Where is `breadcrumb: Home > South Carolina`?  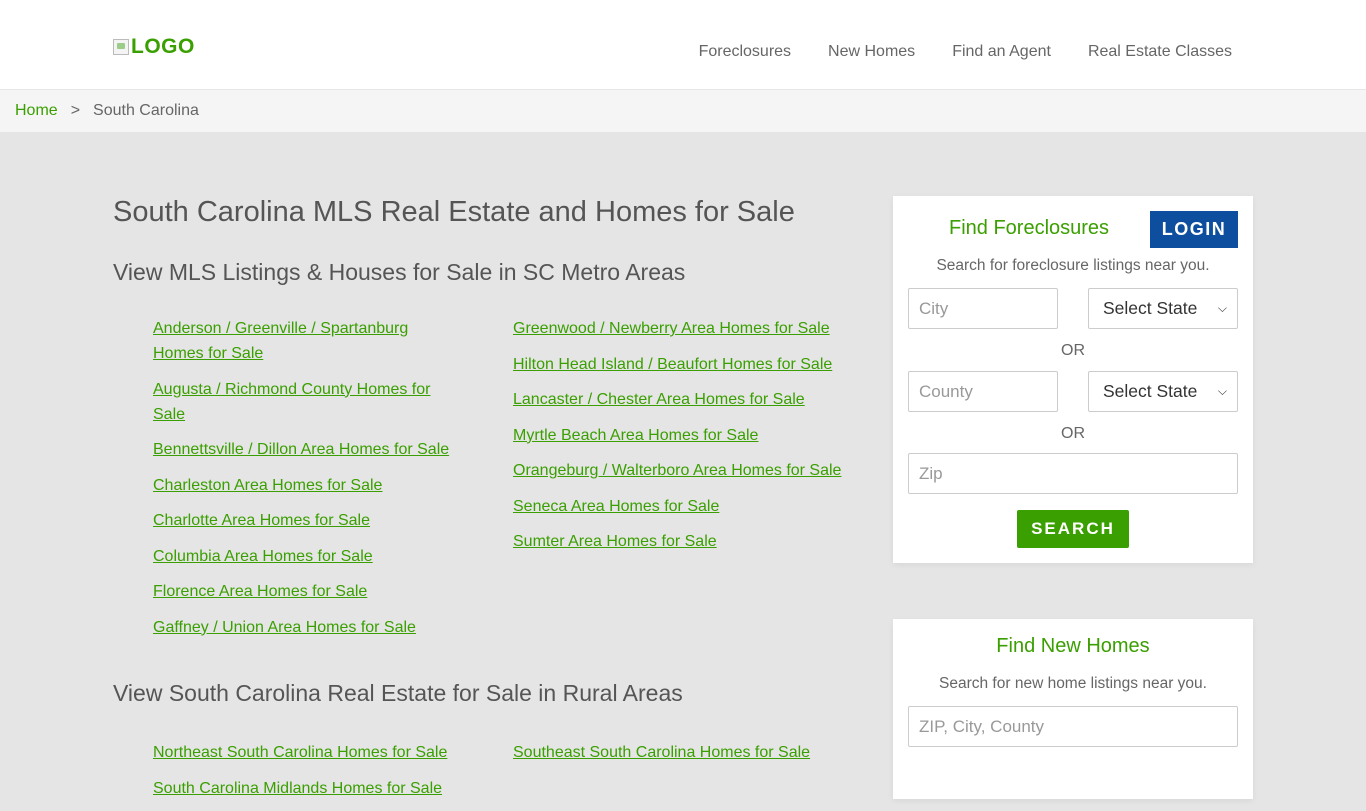
breadcrumb: Home > South Carolina is located at coordinates (683, 111).